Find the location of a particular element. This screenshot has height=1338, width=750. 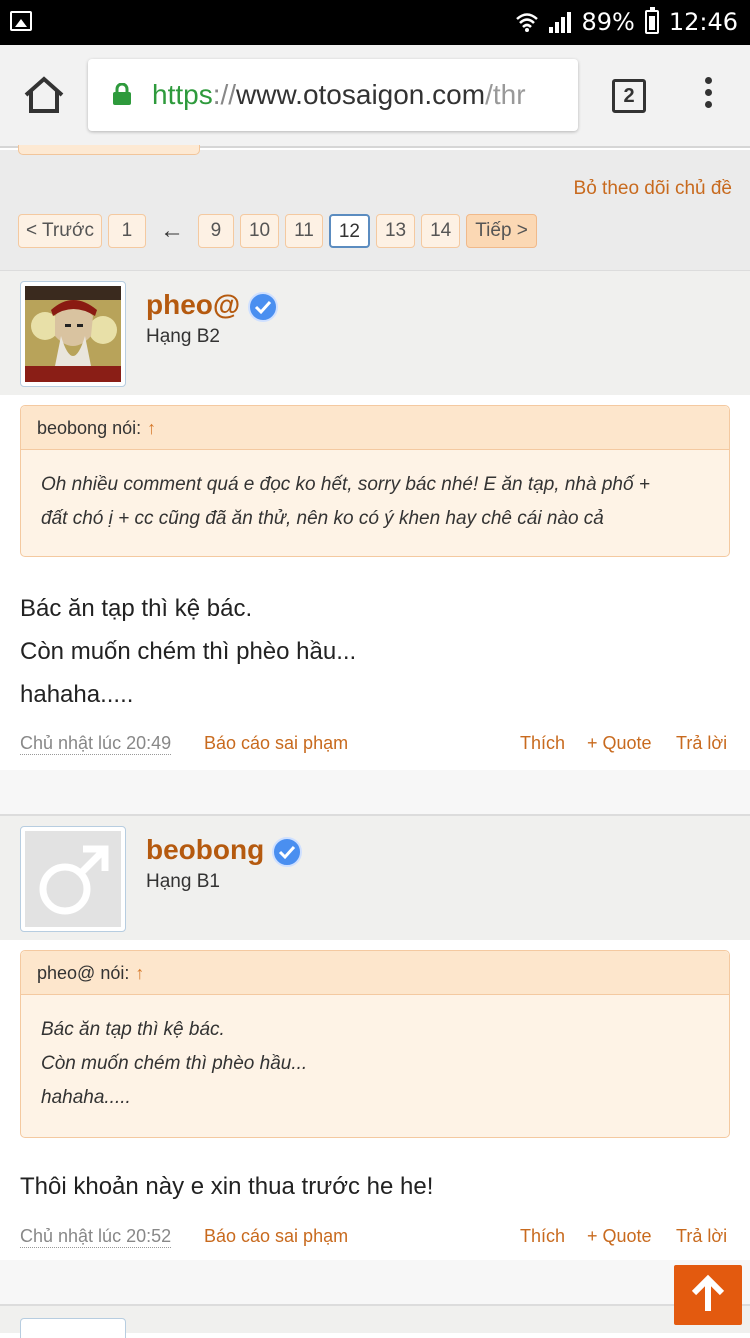

username-text: pheo@ is located at coordinates (193, 304).